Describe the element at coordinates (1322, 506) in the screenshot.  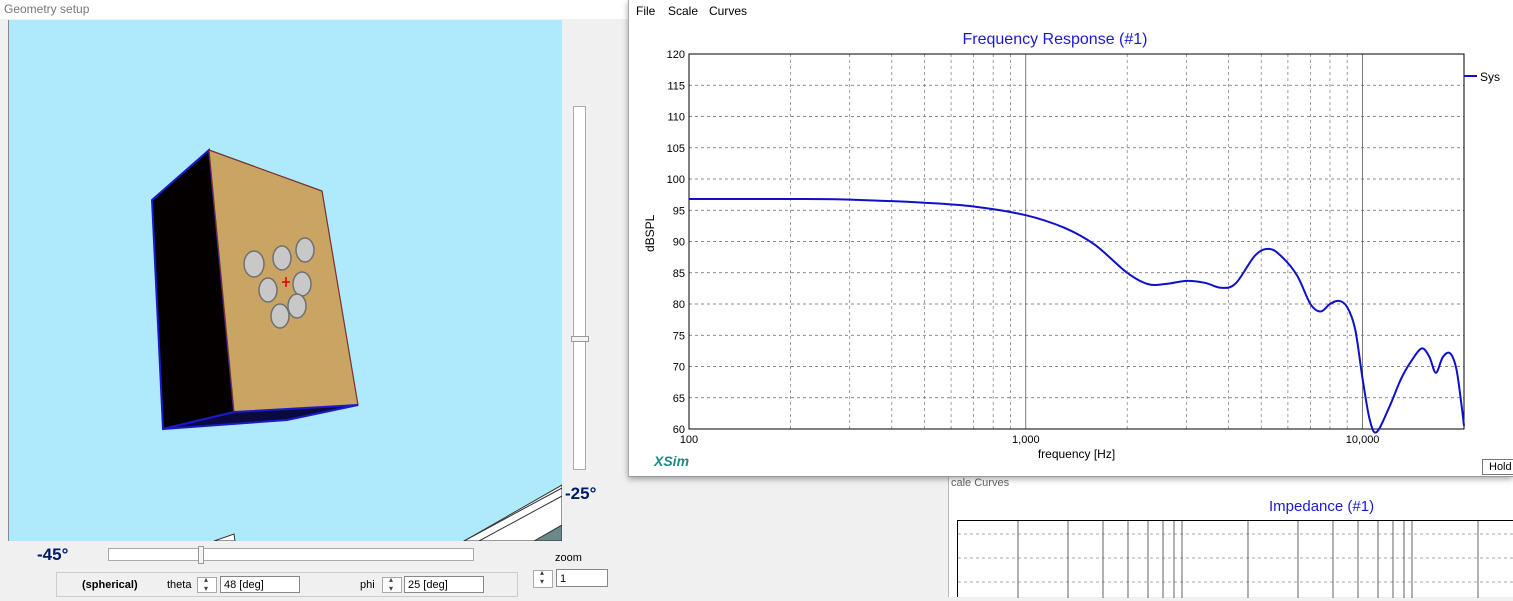
I see `impedance-chart-title: Impedance (#1)` at that location.